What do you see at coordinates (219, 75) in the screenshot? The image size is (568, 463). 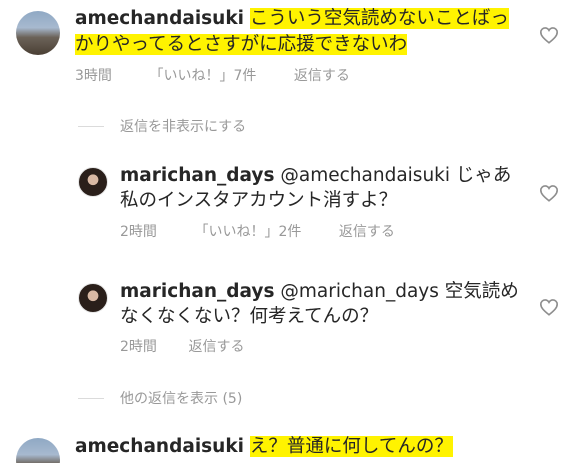 I see `like-count: 「いいね！」7件` at bounding box center [219, 75].